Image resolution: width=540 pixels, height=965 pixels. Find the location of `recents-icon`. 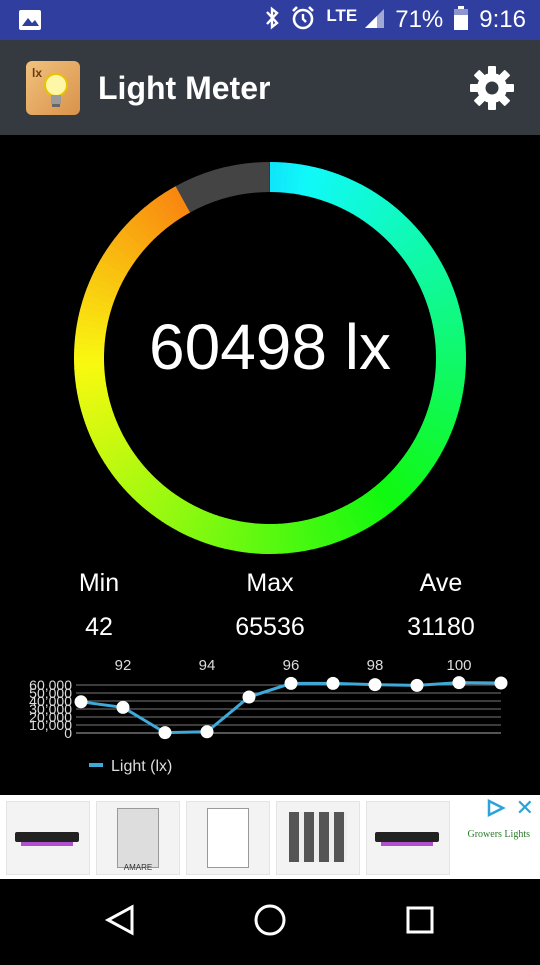

recents-icon is located at coordinates (420, 920).